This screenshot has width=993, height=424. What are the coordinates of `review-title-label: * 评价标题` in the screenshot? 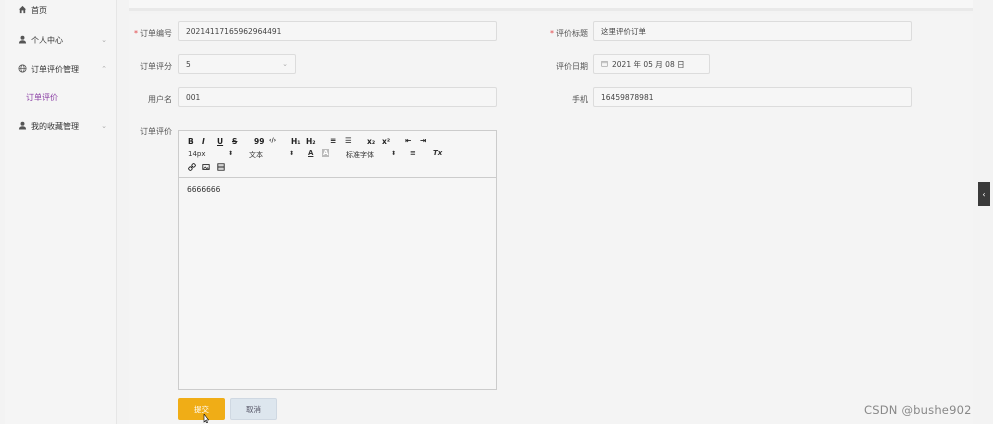 It's located at (566, 33).